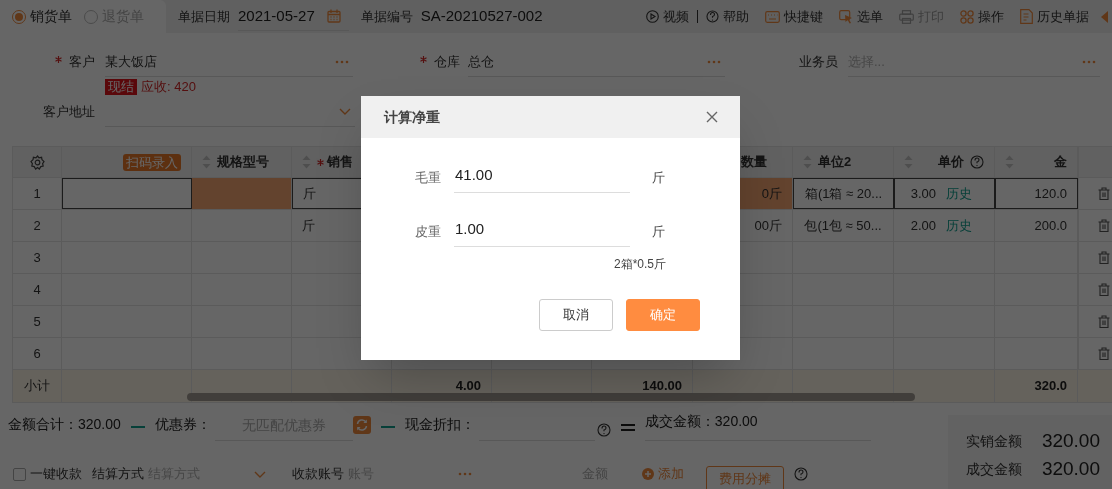 The image size is (1112, 489). I want to click on column-label: 规格型号, so click(243, 162).